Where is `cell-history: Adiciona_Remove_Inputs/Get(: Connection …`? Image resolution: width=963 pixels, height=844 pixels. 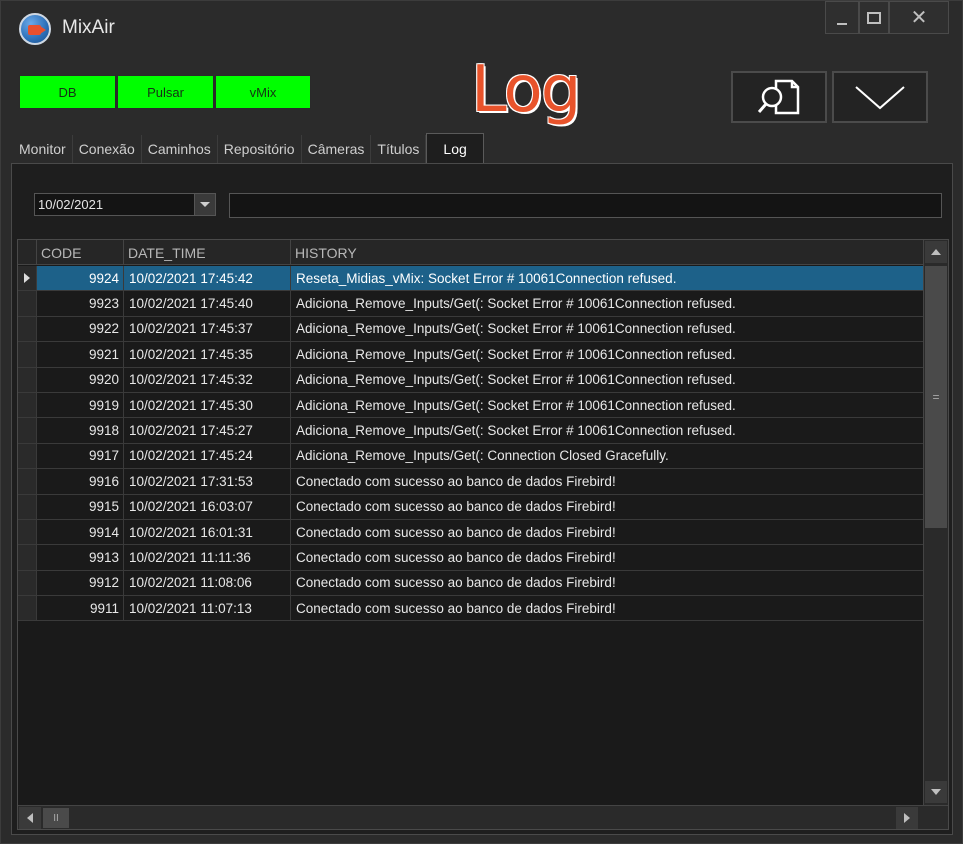 cell-history: Adiciona_Remove_Inputs/Get(: Connection … is located at coordinates (482, 456).